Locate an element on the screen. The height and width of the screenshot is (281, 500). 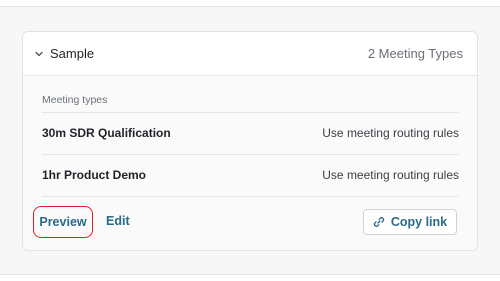
group-name: Sample is located at coordinates (72, 53).